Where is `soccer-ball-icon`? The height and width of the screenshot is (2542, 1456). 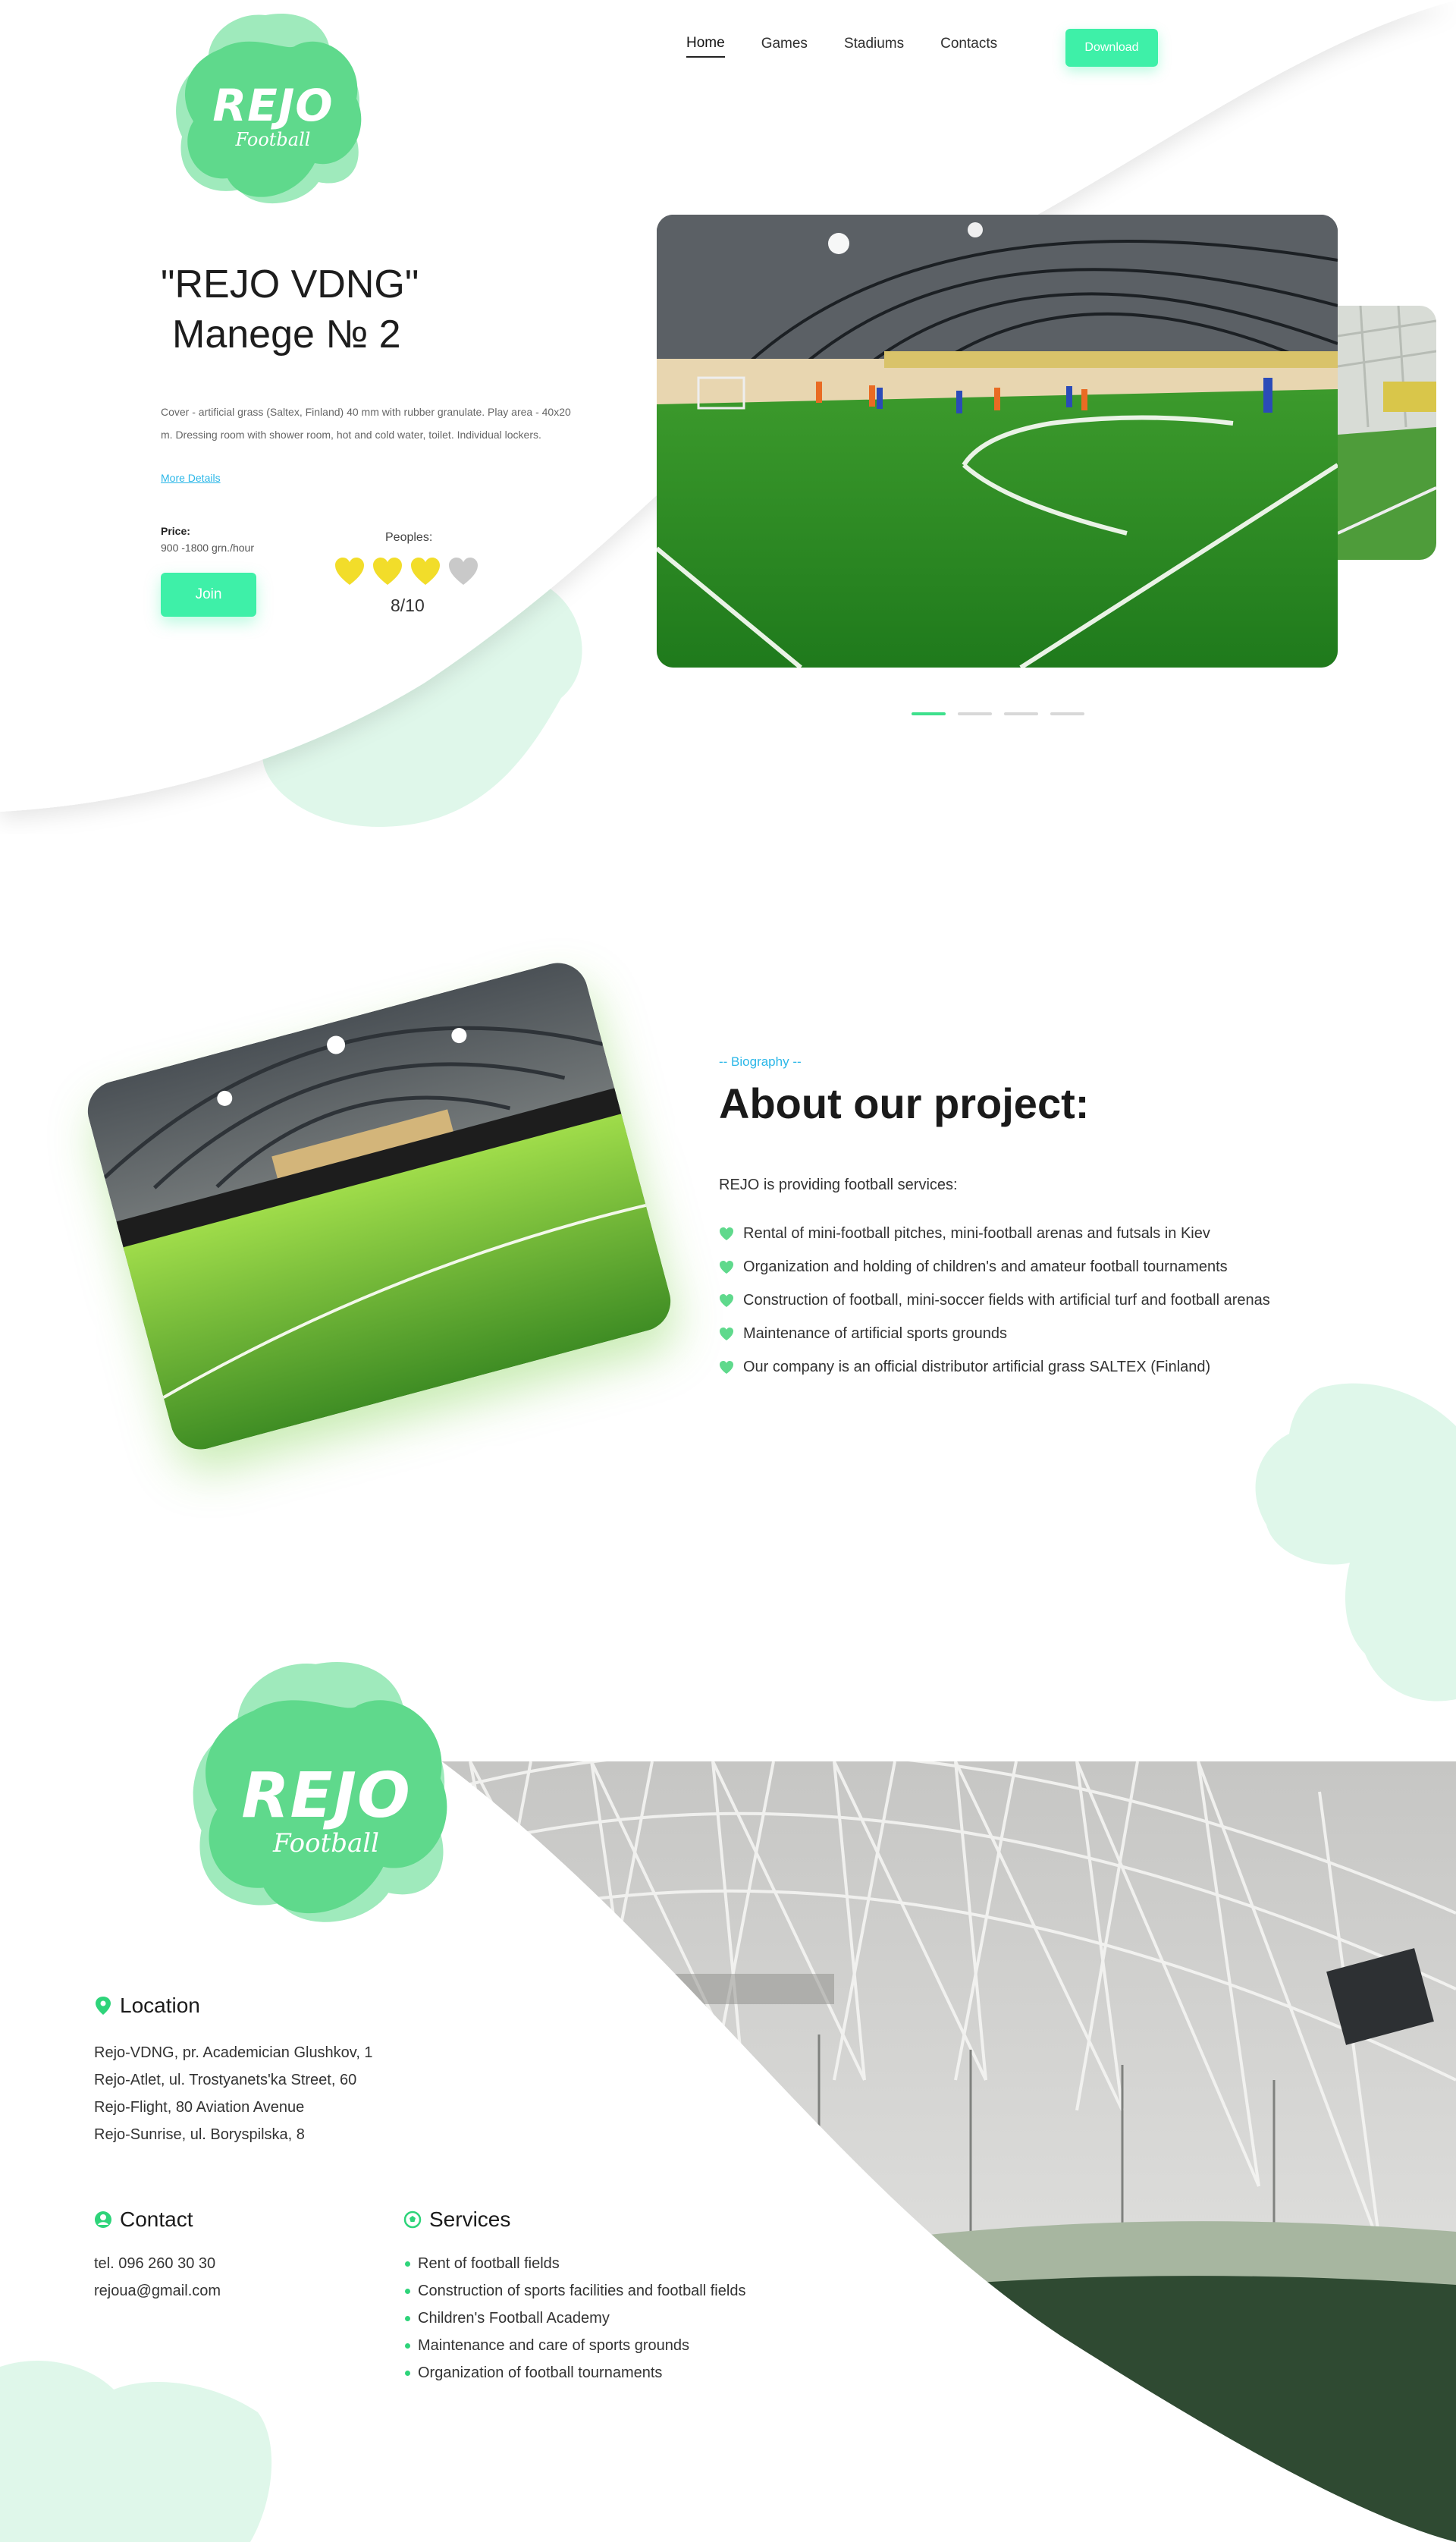
soccer-ball-icon is located at coordinates (412, 2220).